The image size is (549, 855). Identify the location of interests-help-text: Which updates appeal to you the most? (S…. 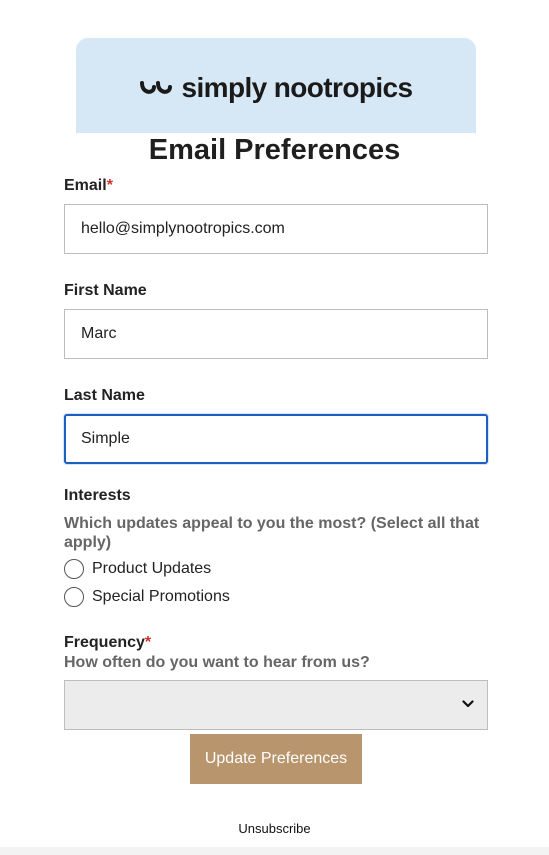
(272, 533).